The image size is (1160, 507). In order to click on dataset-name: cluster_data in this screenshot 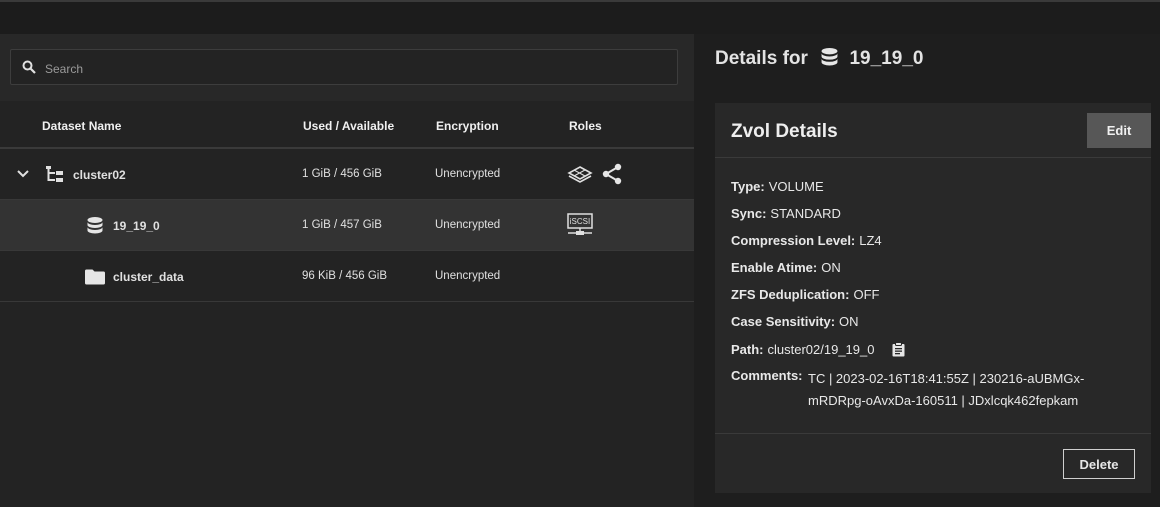, I will do `click(148, 277)`.